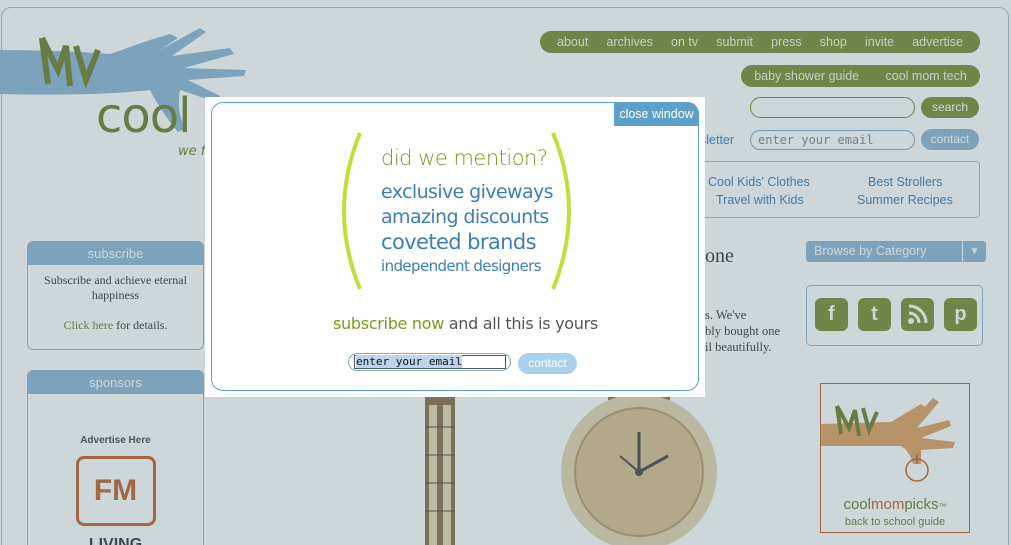 The height and width of the screenshot is (545, 1011). What do you see at coordinates (521, 323) in the screenshot?
I see `modal-cta-rest: and all this is yours` at bounding box center [521, 323].